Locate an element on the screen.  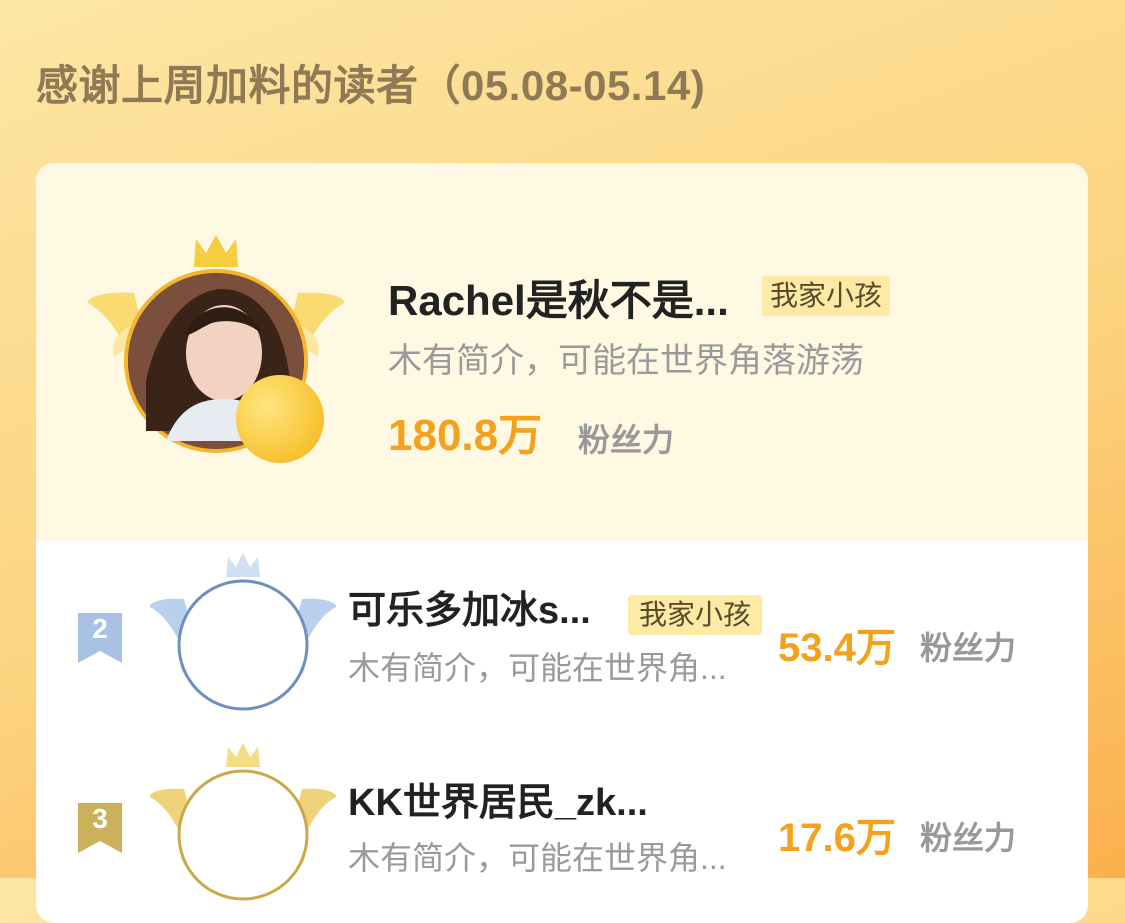
rank-3-flag-icon: 3 is located at coordinates (100, 829).